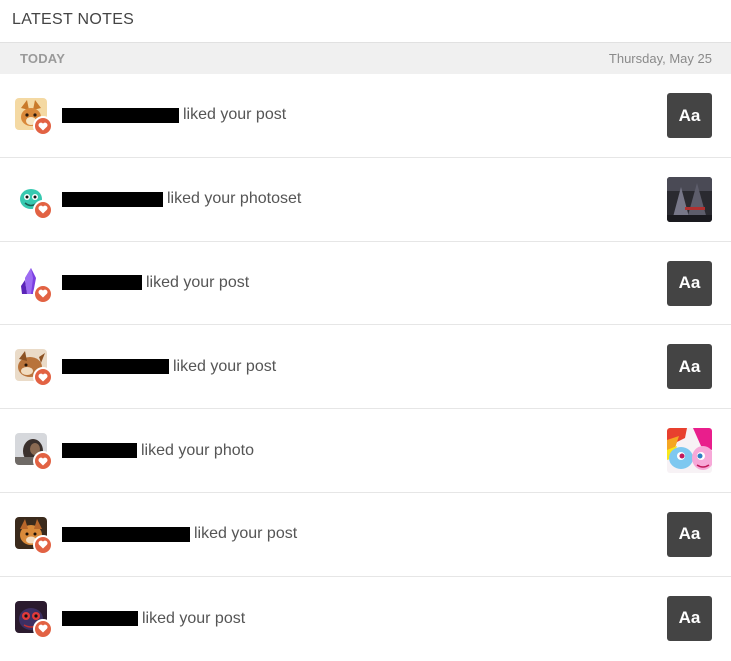 The image size is (731, 661). Describe the element at coordinates (197, 450) in the screenshot. I see `note-action: liked your photo` at that location.